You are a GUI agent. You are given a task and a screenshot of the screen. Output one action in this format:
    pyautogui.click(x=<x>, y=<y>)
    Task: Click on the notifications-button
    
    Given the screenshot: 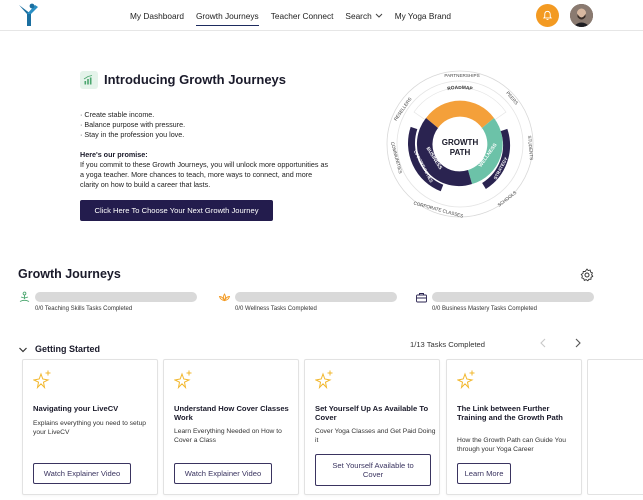 What is the action you would take?
    pyautogui.click(x=547, y=15)
    